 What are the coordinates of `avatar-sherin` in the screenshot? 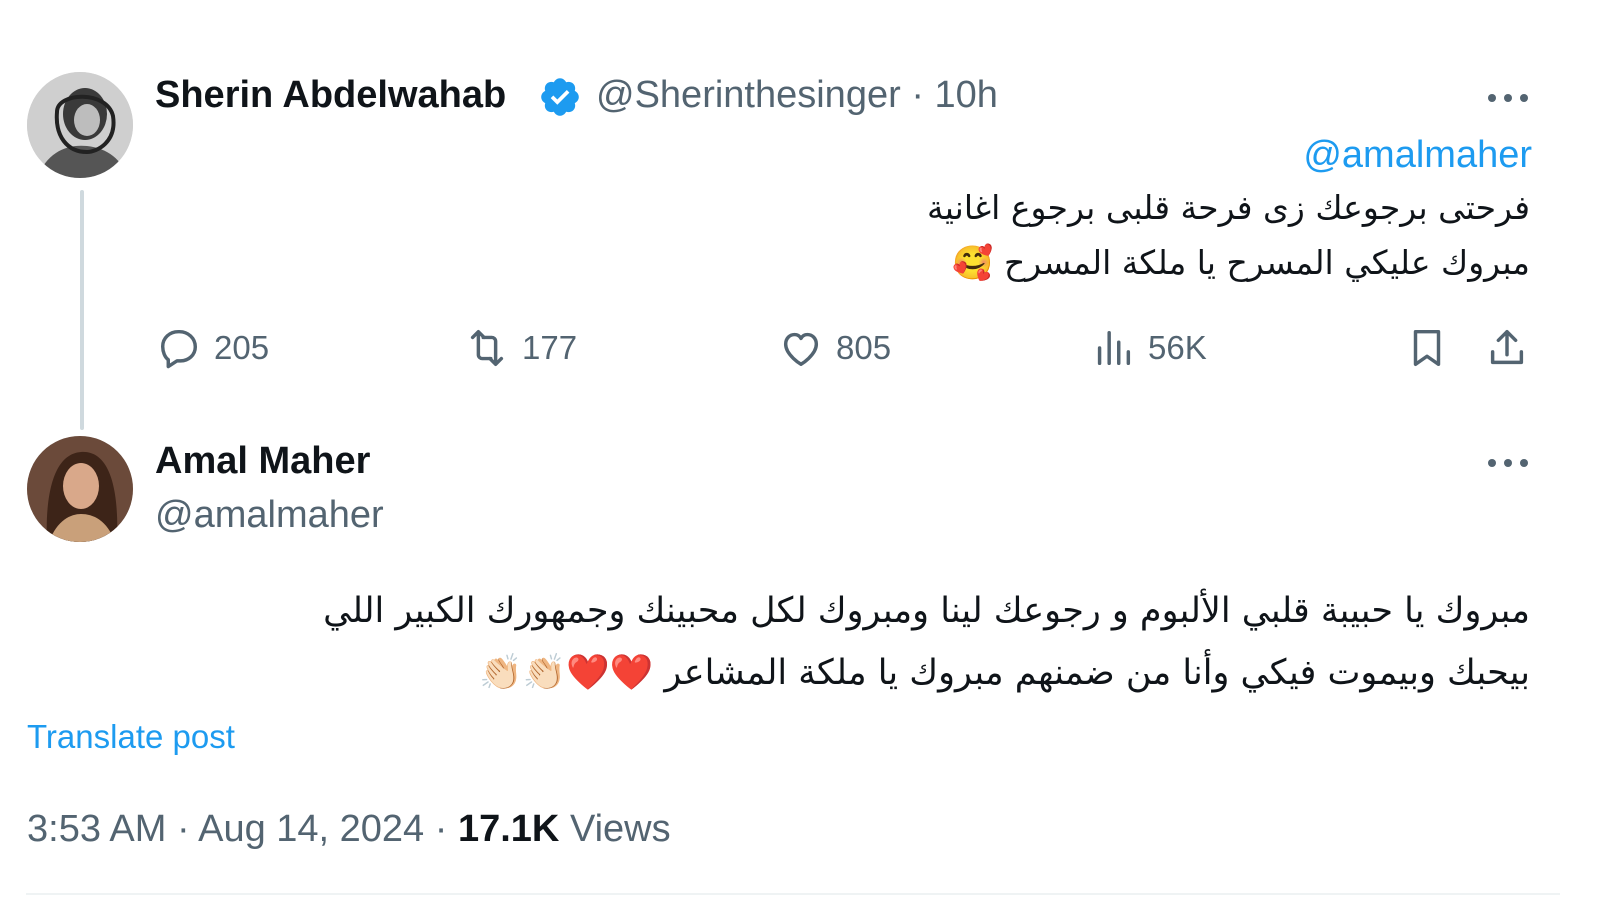 It's located at (80, 125).